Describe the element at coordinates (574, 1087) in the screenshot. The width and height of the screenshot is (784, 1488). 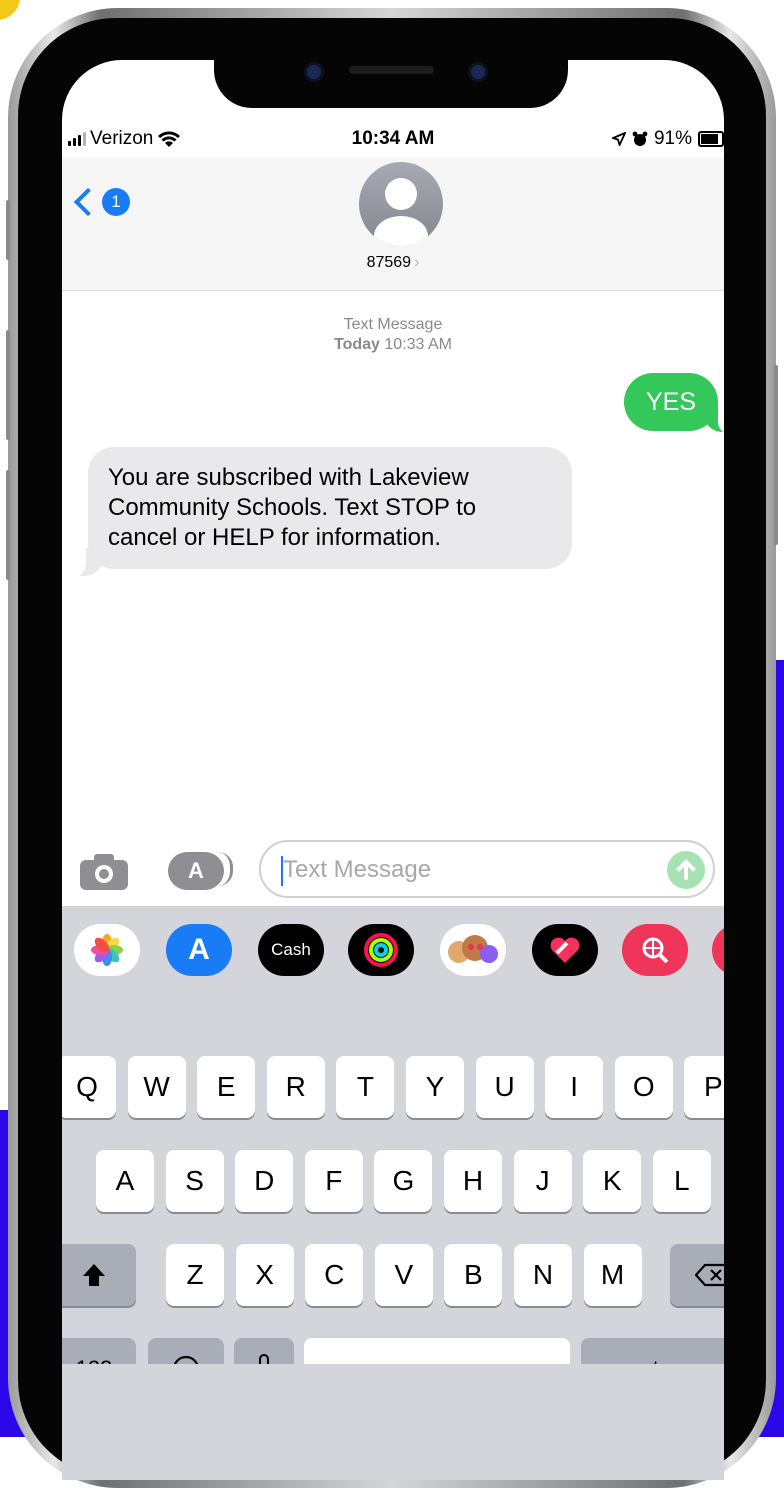
I see `key-i: I` at that location.